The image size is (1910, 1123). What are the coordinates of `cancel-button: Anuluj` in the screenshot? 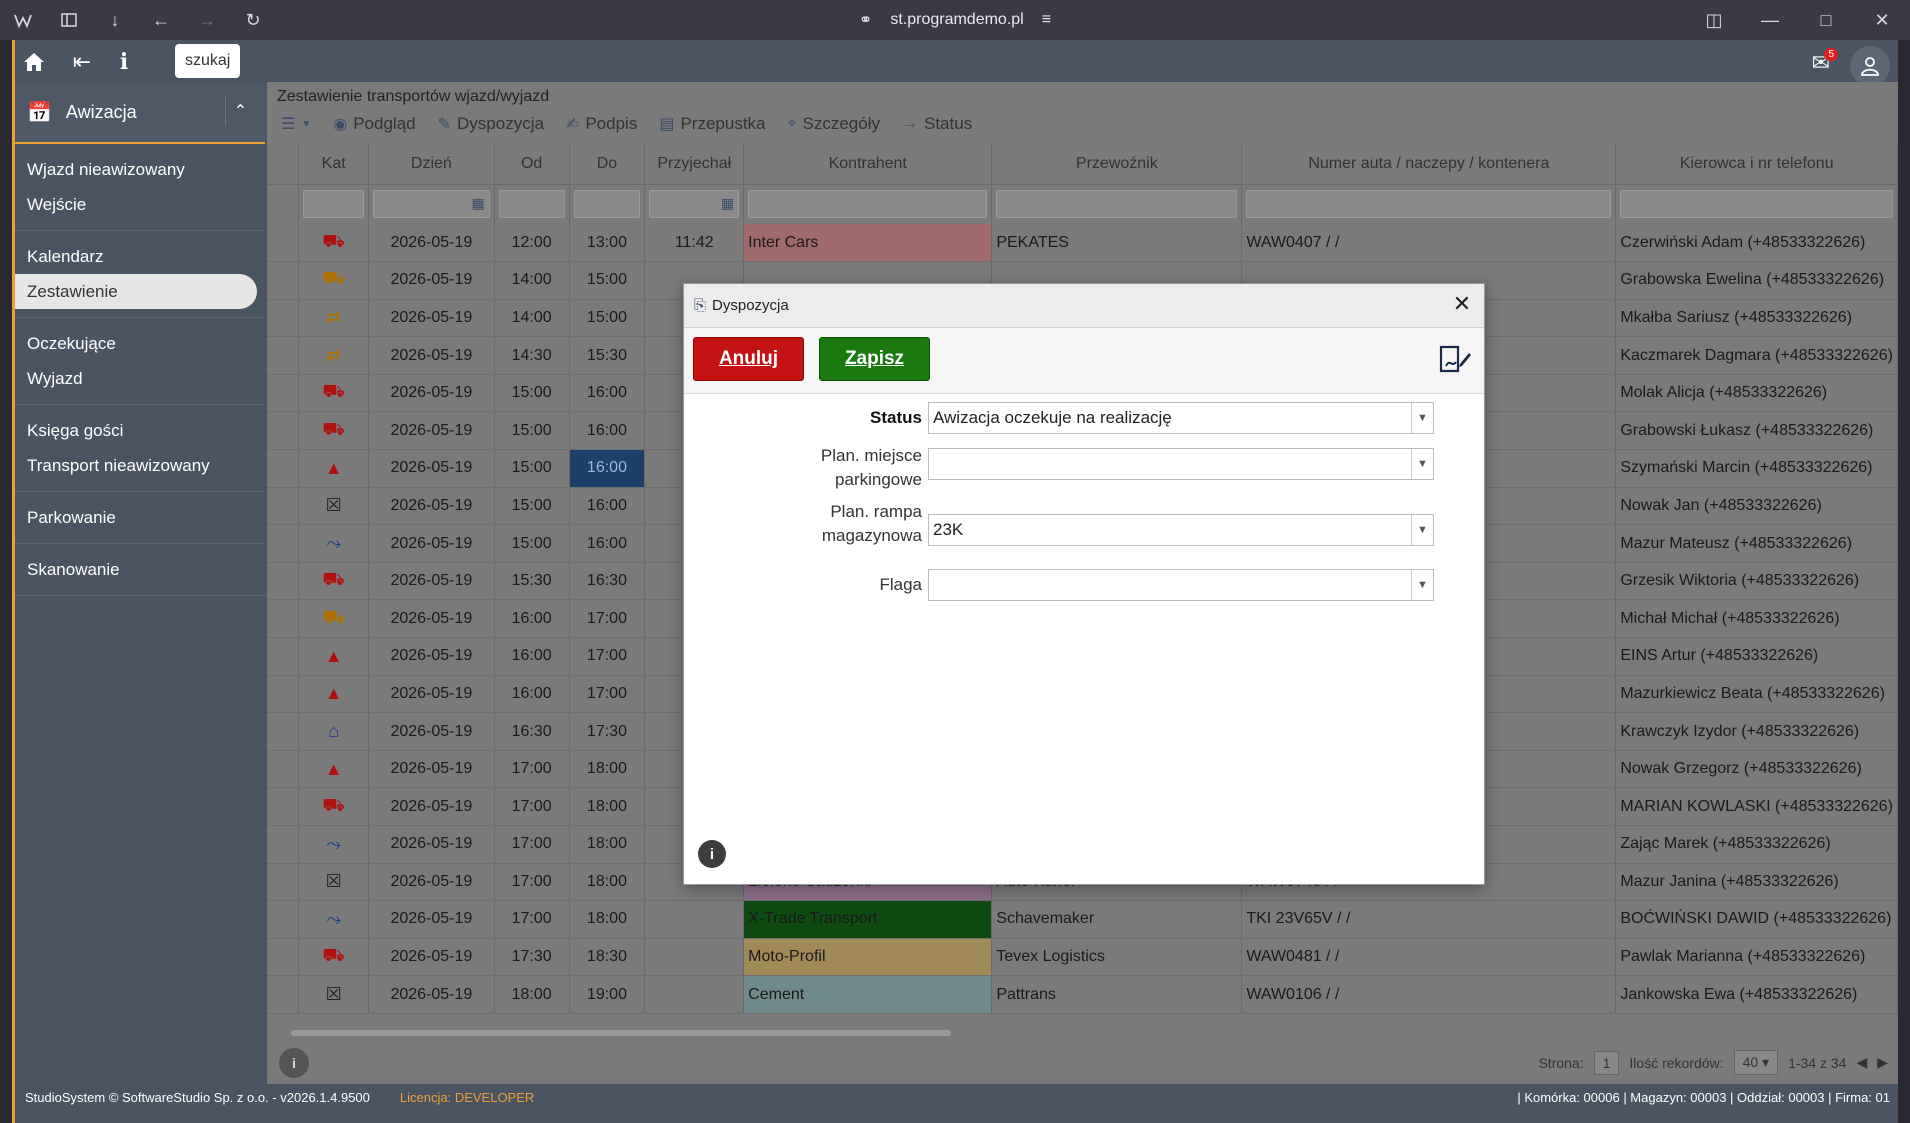 It's located at (748, 359).